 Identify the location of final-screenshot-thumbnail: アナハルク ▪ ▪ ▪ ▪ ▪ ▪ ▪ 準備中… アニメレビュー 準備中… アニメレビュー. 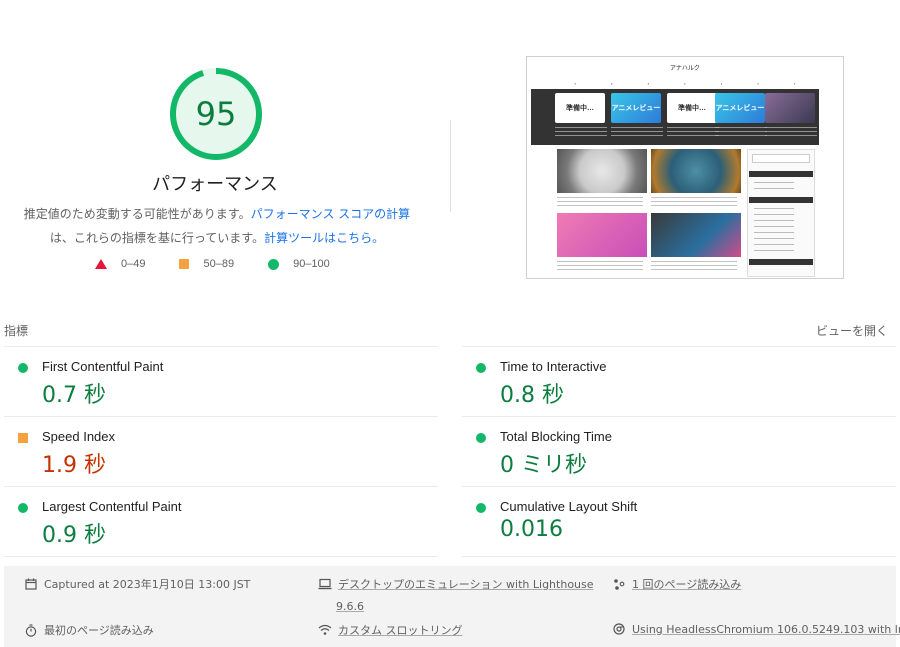
(685, 167).